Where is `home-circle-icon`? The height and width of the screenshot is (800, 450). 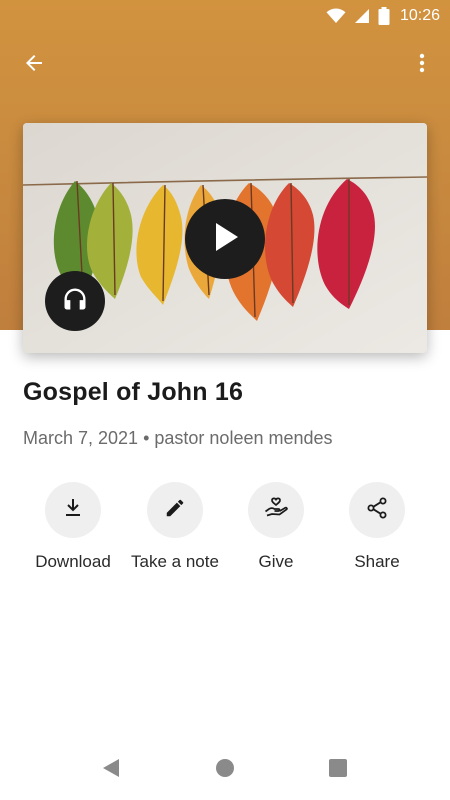
home-circle-icon is located at coordinates (225, 770).